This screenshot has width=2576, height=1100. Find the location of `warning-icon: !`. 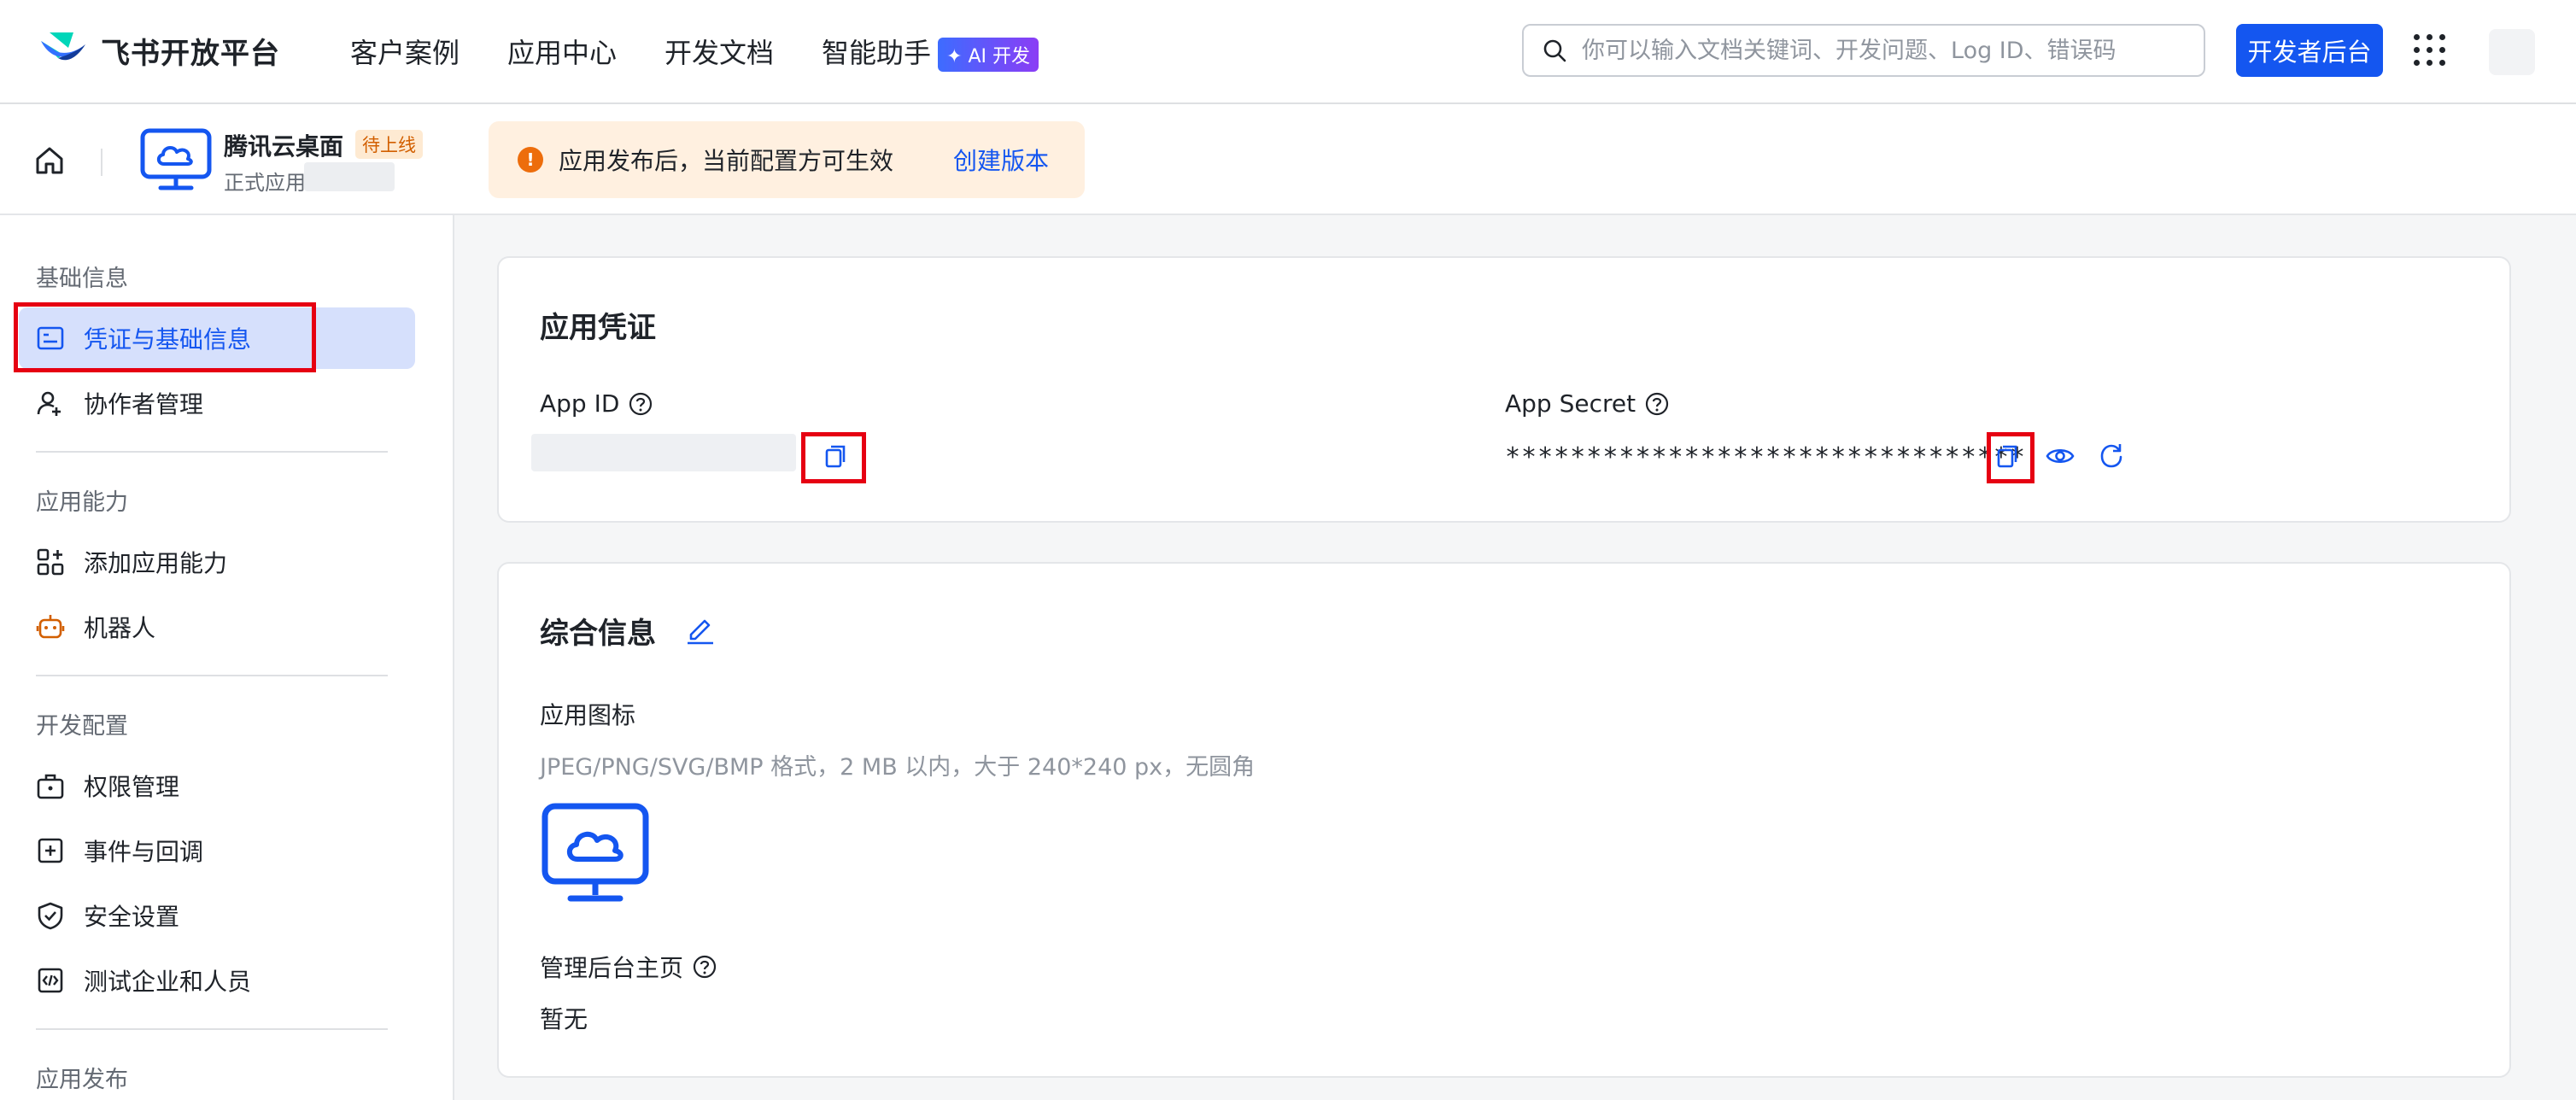

warning-icon: ! is located at coordinates (530, 160).